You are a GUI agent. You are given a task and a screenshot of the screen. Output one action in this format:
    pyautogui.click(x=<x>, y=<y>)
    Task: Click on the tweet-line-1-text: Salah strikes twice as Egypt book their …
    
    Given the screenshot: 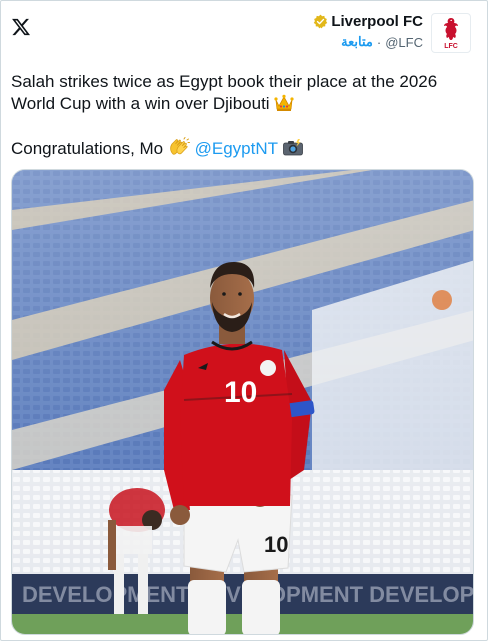 What is the action you would take?
    pyautogui.click(x=224, y=81)
    